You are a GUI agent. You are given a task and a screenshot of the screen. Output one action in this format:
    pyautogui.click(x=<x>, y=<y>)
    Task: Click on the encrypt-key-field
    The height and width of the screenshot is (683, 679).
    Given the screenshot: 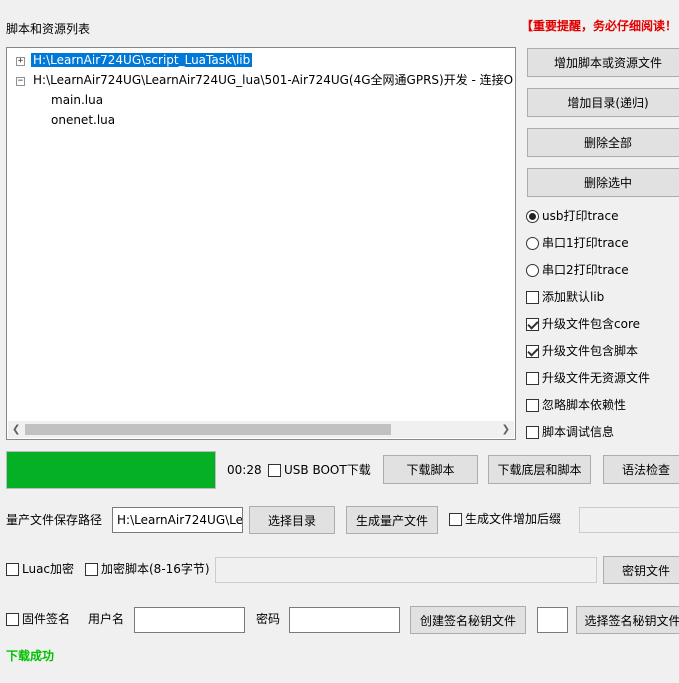 What is the action you would take?
    pyautogui.click(x=406, y=570)
    